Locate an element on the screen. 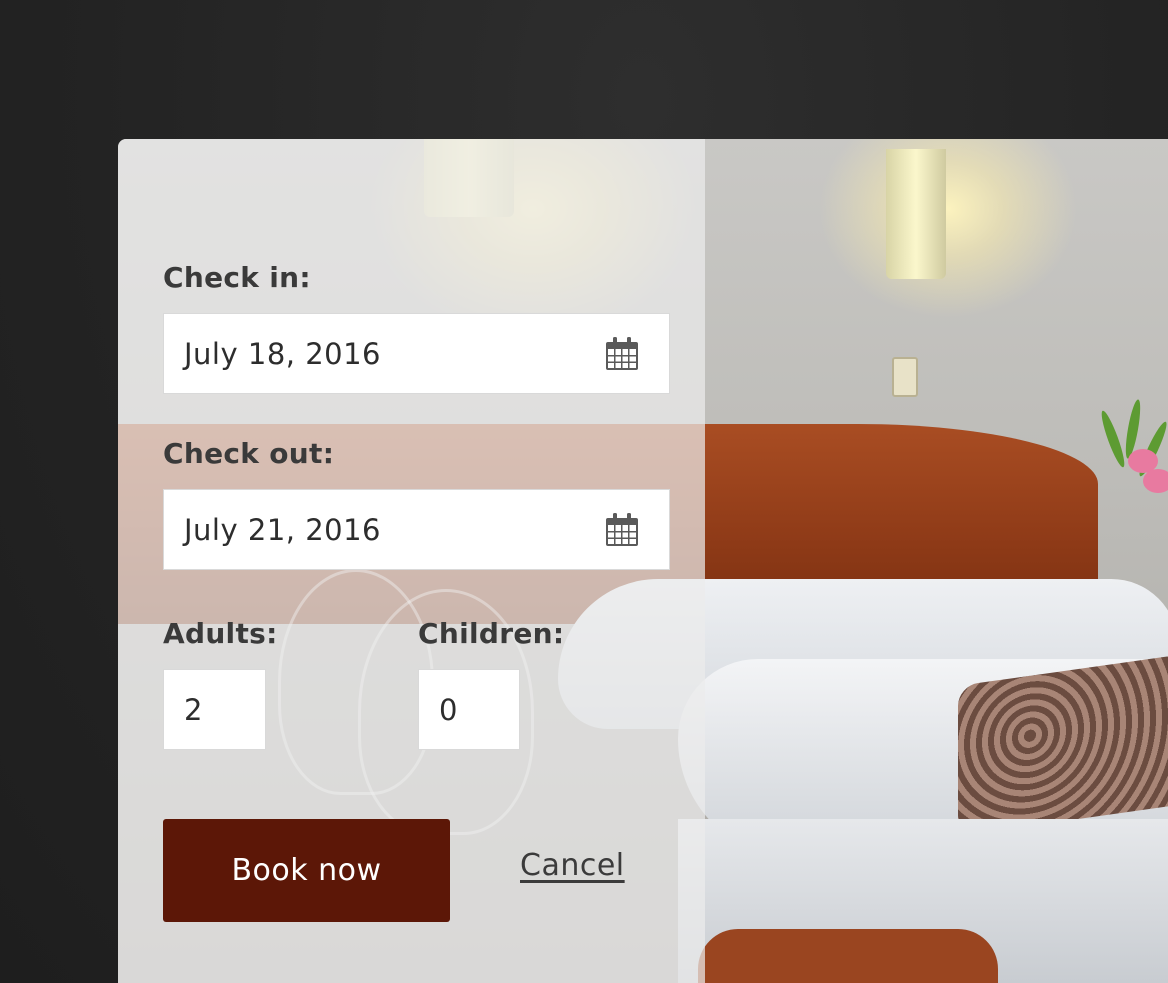 This screenshot has height=983, width=1168. book-now-button: Book now is located at coordinates (306, 870).